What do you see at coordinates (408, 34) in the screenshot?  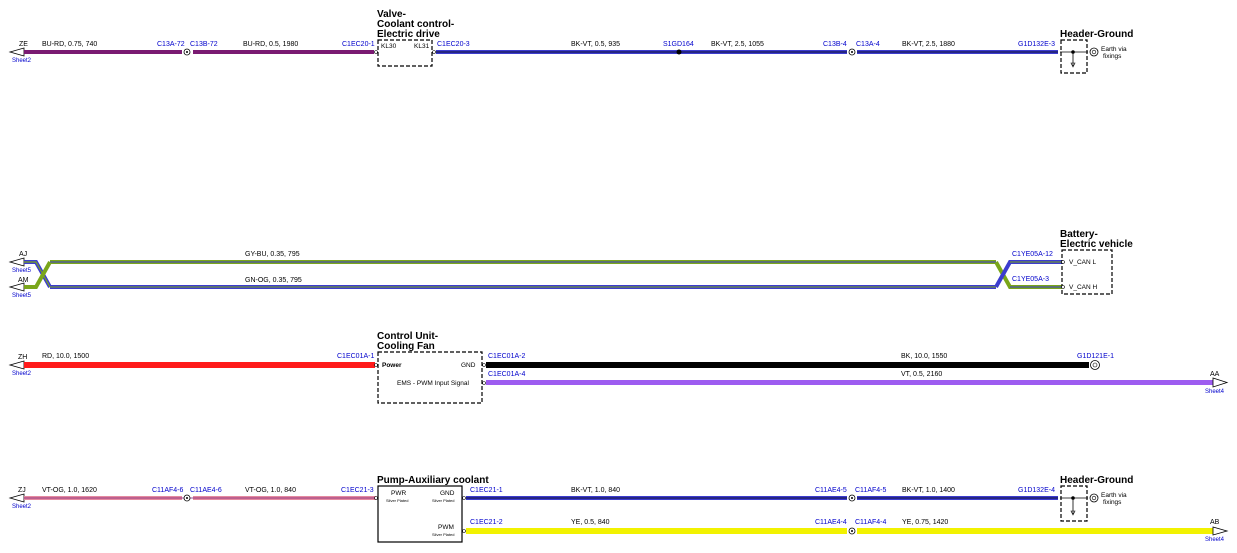 I see `component-title: Electric drive` at bounding box center [408, 34].